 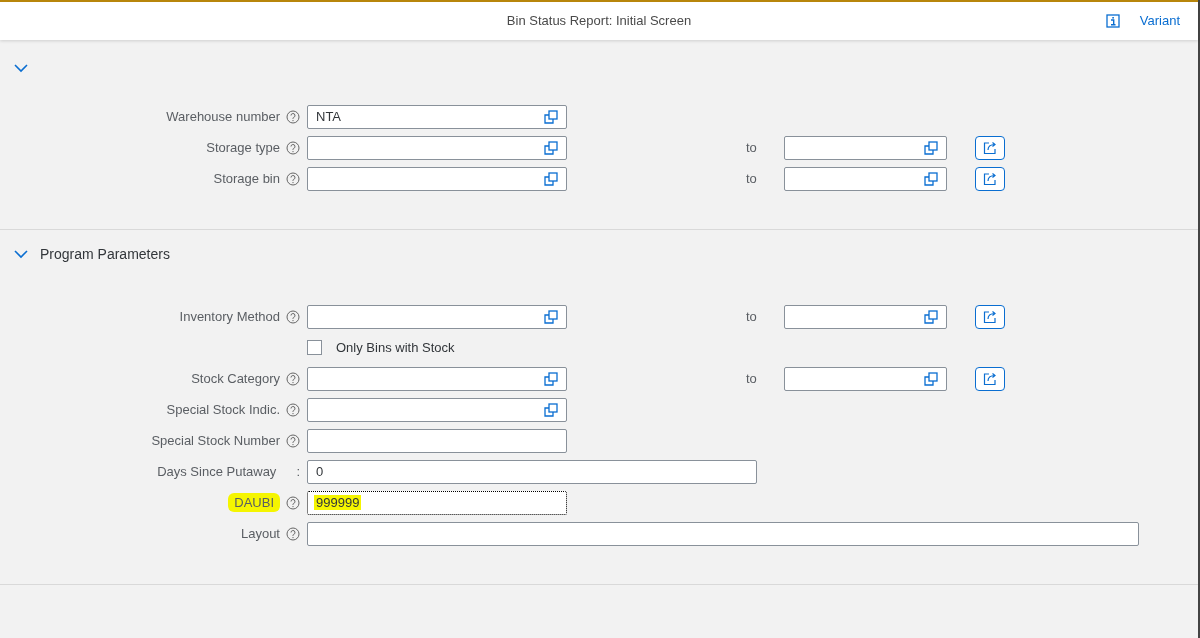 I want to click on field-label: Warehouse number, so click(x=223, y=116).